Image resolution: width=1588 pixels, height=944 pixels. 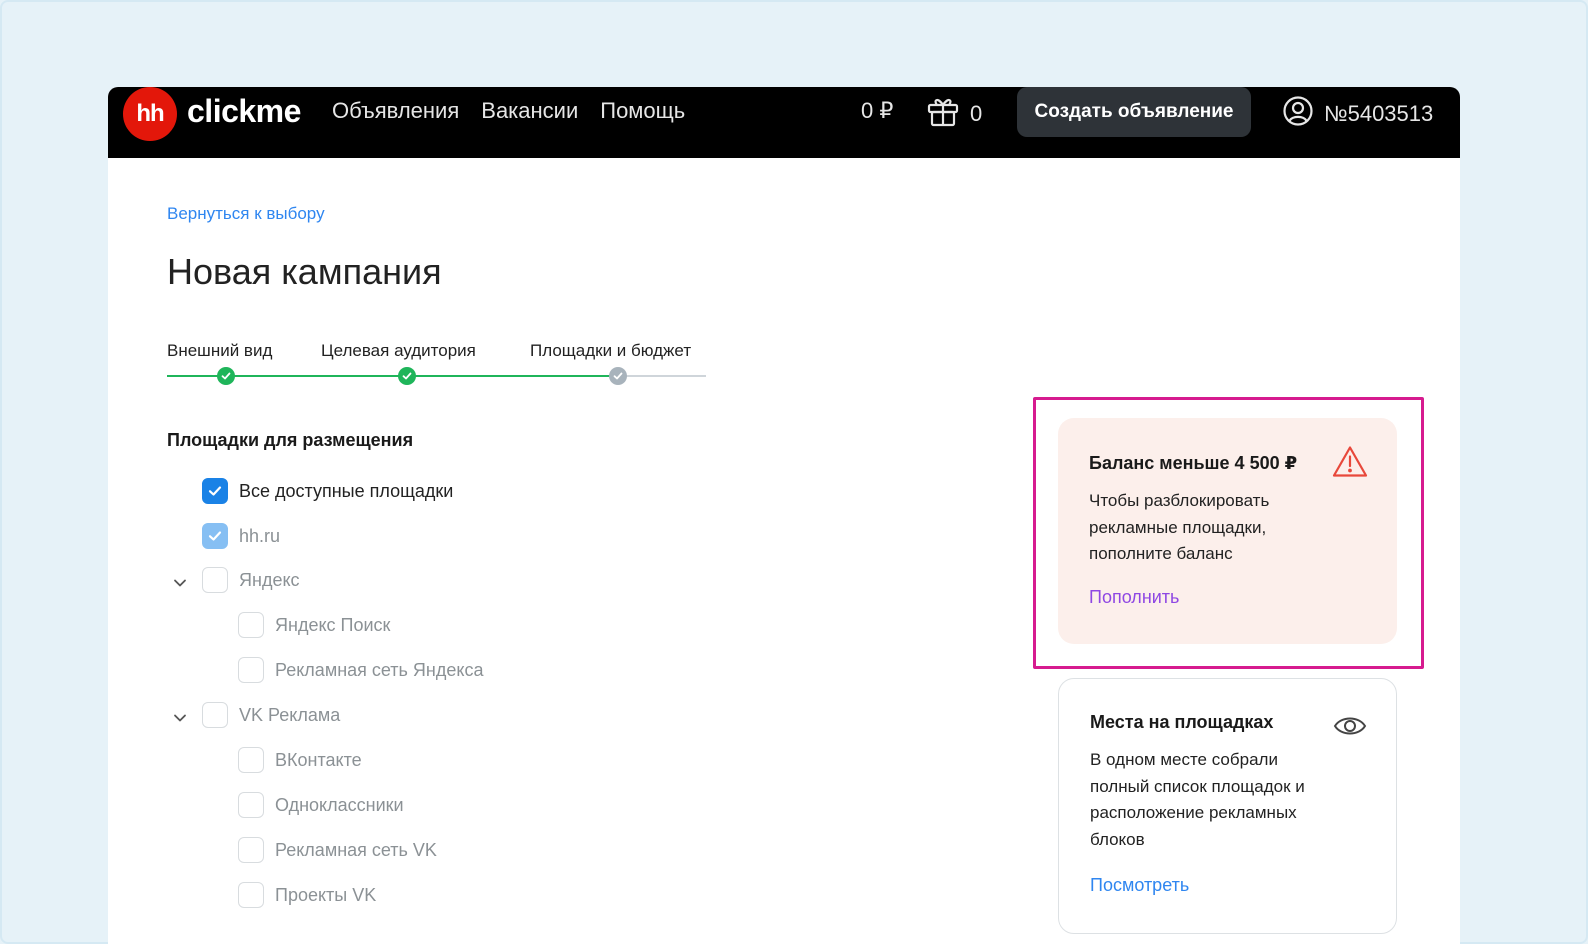 What do you see at coordinates (1193, 463) in the screenshot?
I see `low-balance-title: Баланс меньше 4 500 ₽` at bounding box center [1193, 463].